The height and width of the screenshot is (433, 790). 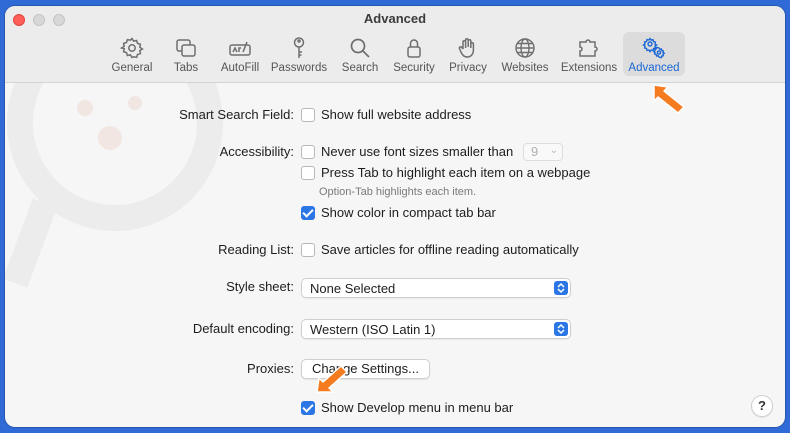 What do you see at coordinates (589, 48) in the screenshot?
I see `puzzle-icon` at bounding box center [589, 48].